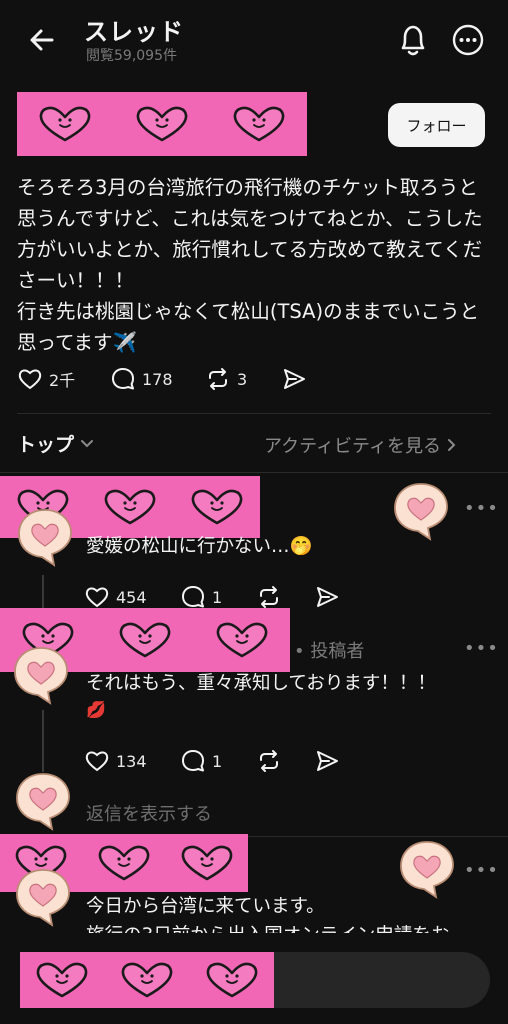 The height and width of the screenshot is (1024, 508). What do you see at coordinates (451, 445) in the screenshot?
I see `chevron-right-icon` at bounding box center [451, 445].